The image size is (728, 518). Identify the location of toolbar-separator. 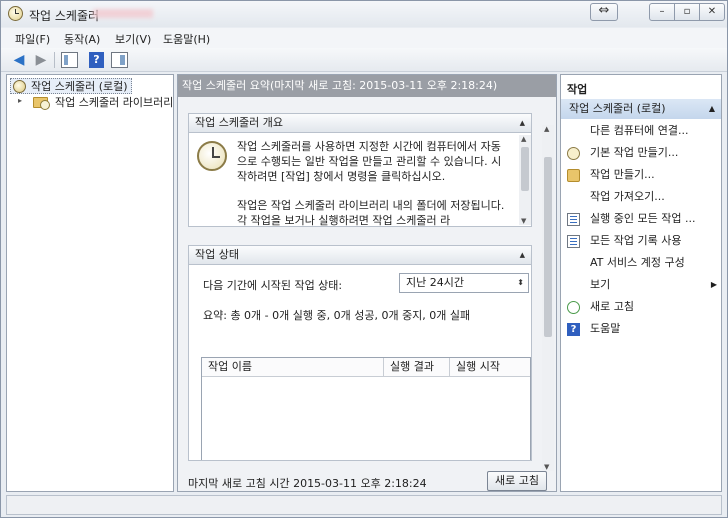
(54, 60).